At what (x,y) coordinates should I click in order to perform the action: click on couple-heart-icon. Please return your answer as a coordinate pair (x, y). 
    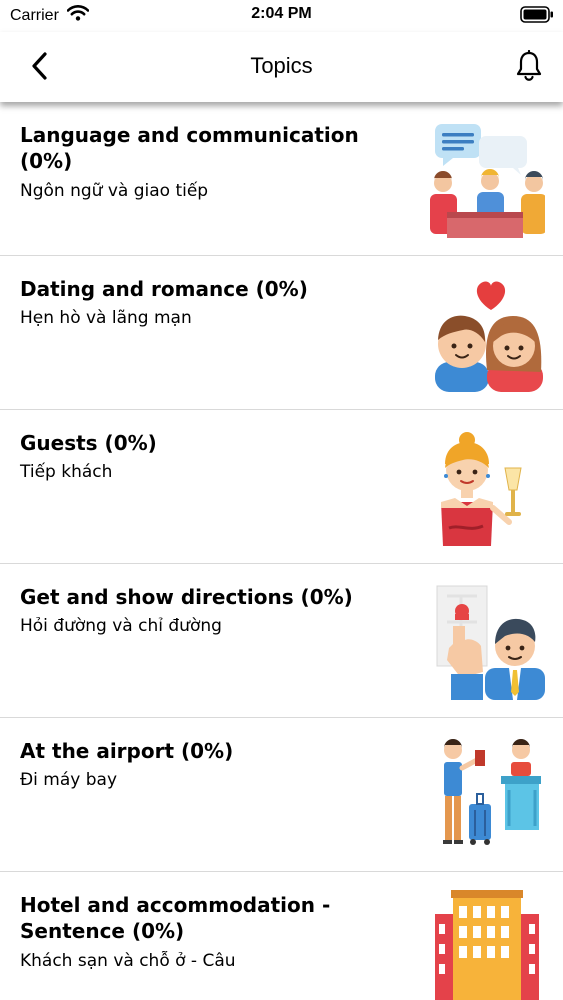
    Looking at the image, I should click on (489, 336).